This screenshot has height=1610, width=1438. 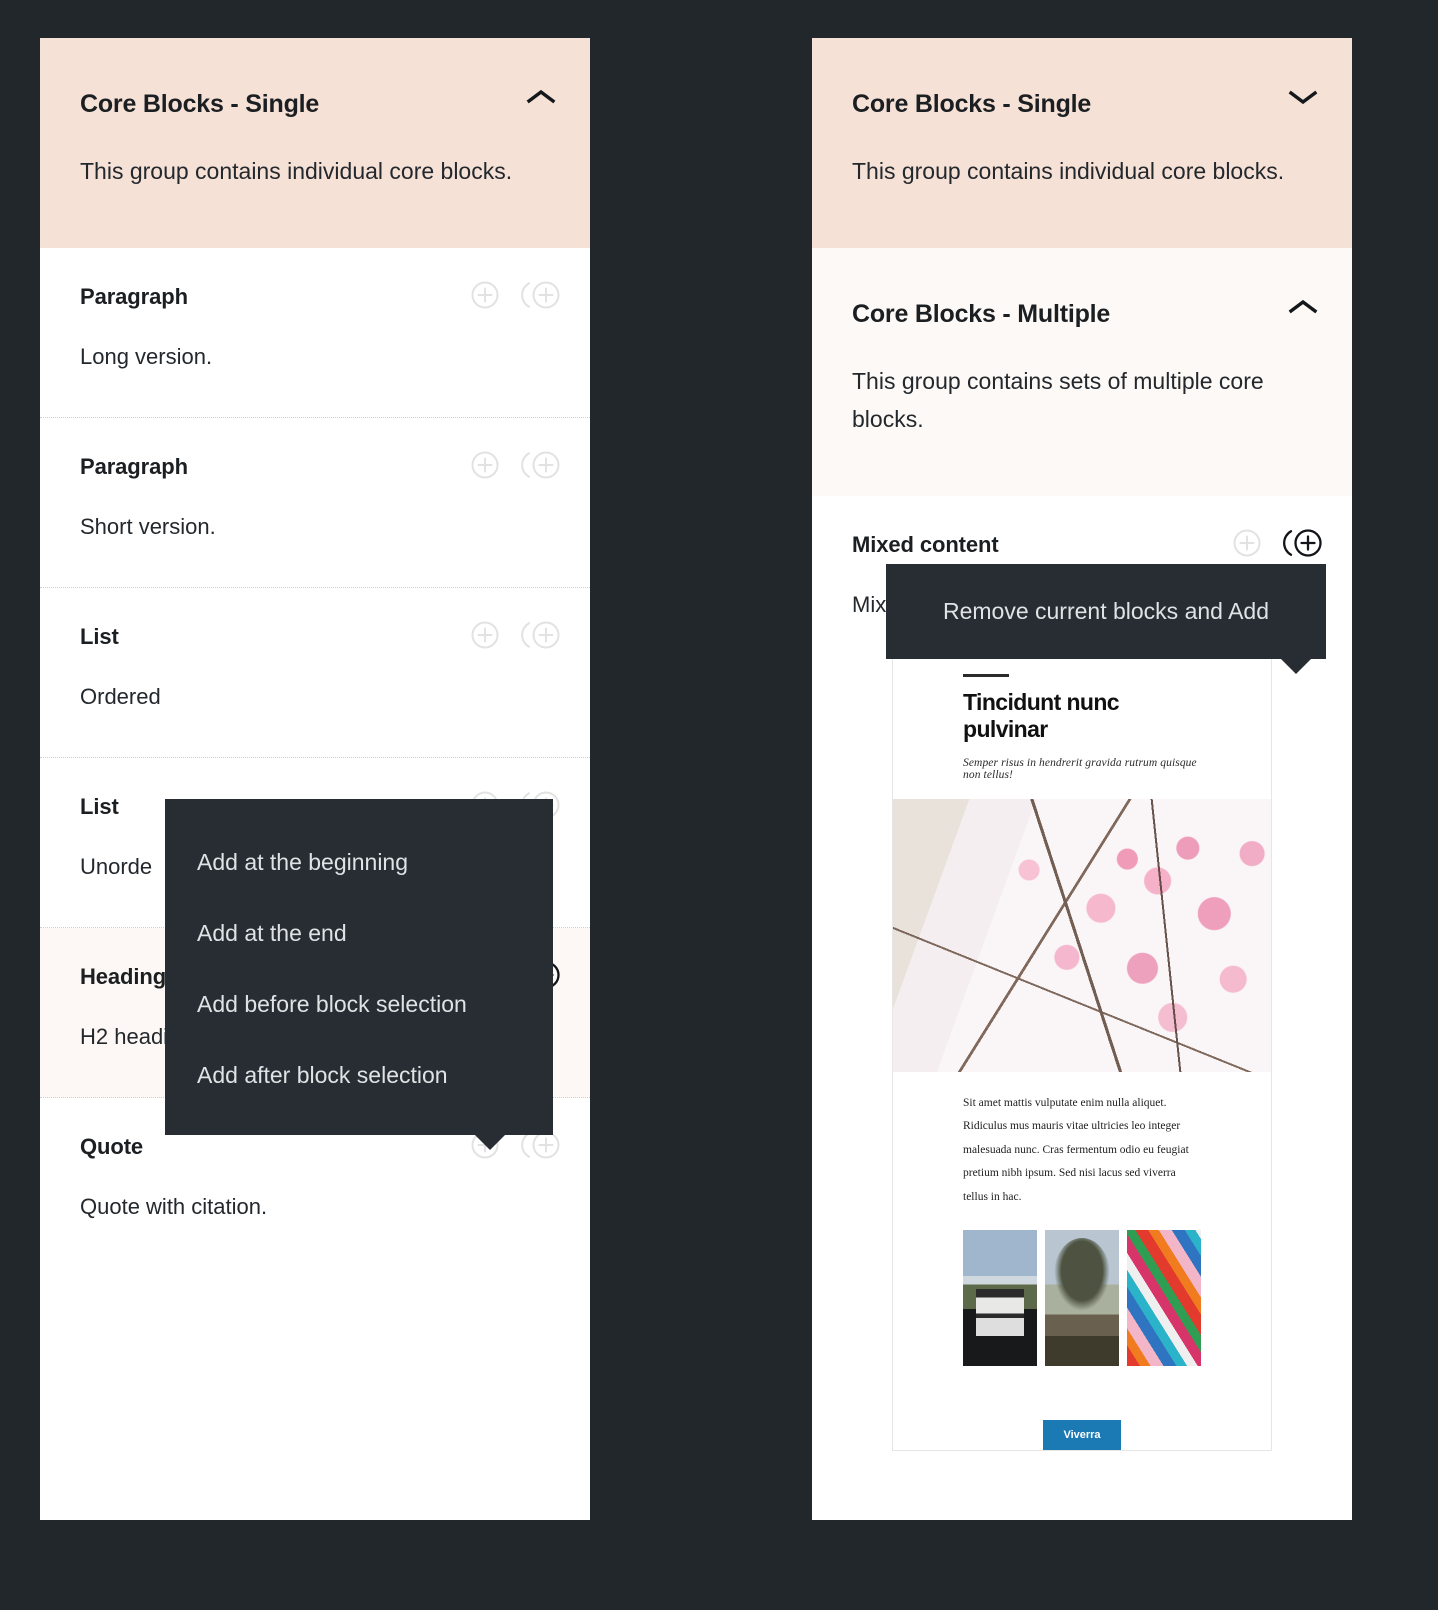 I want to click on table-row: Paragraph Long version., so click(x=315, y=333).